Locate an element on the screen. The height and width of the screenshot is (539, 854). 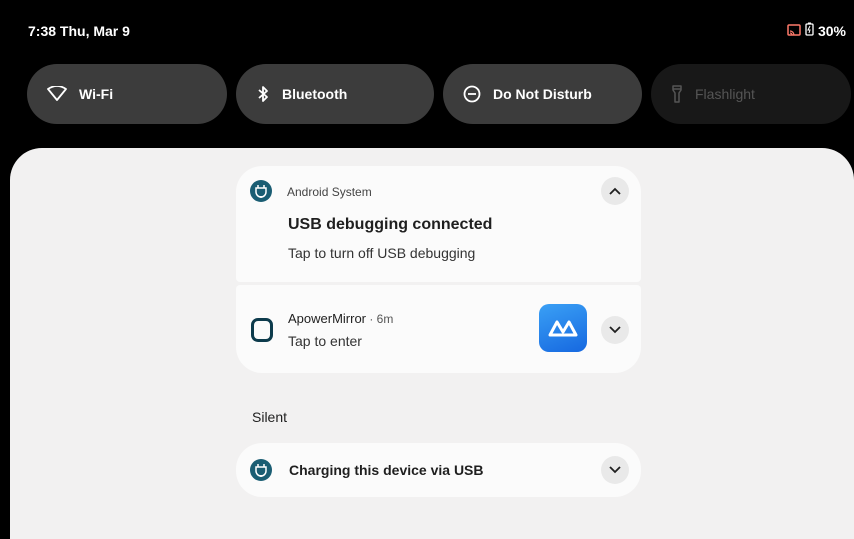
dnd-tile-label: Do Not Disturb is located at coordinates (542, 94).